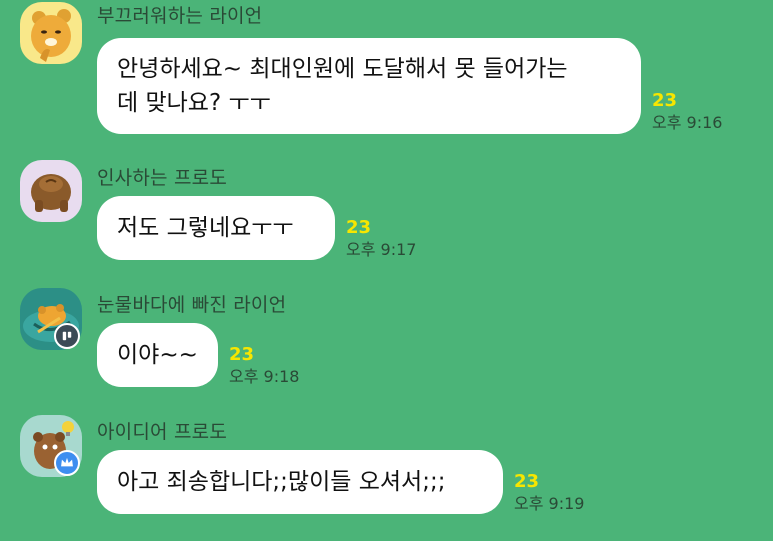  Describe the element at coordinates (205, 228) in the screenshot. I see `message-text-line: 저도 그렇네요ㅜㅜ` at that location.